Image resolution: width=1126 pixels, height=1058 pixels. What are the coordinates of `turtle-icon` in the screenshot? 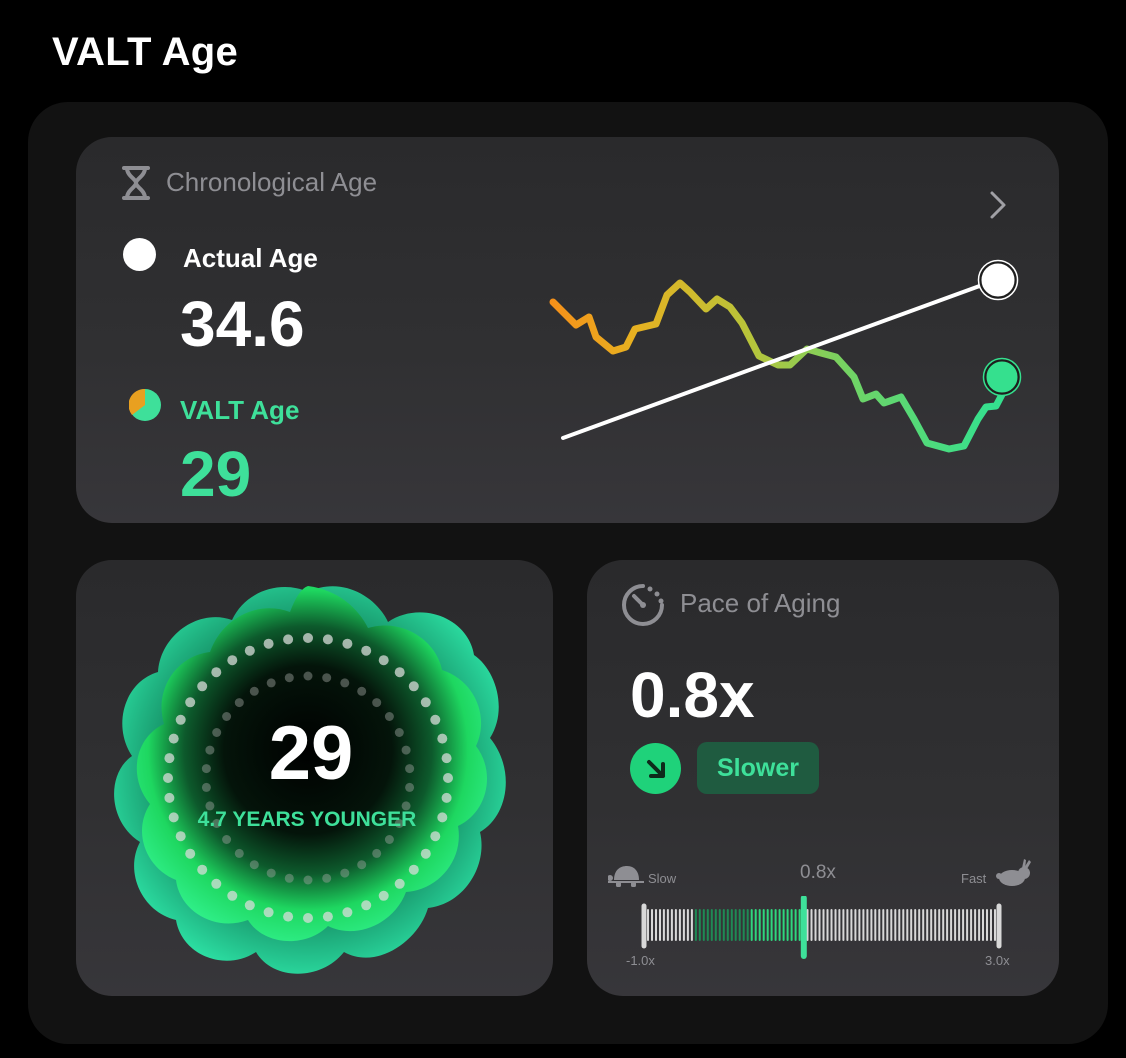 It's located at (626, 876).